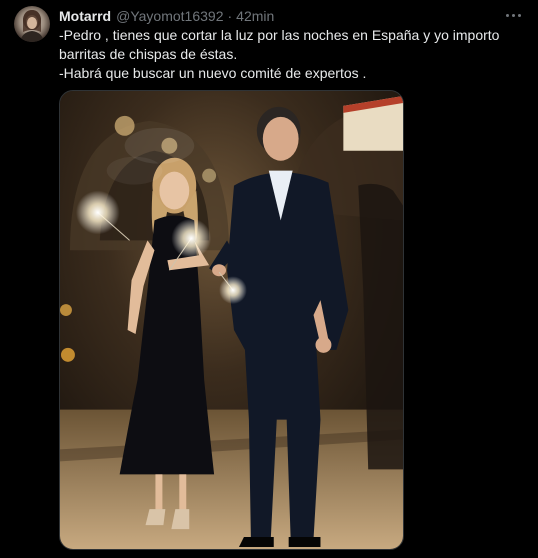 The image size is (538, 558). What do you see at coordinates (255, 16) in the screenshot?
I see `timestamp: 42min` at bounding box center [255, 16].